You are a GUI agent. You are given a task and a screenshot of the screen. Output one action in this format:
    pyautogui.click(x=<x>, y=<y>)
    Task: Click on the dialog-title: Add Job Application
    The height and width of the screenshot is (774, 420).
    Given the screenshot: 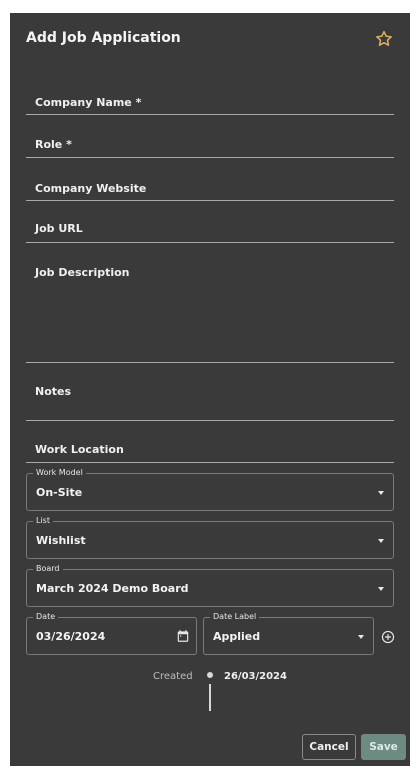 What is the action you would take?
    pyautogui.click(x=103, y=38)
    